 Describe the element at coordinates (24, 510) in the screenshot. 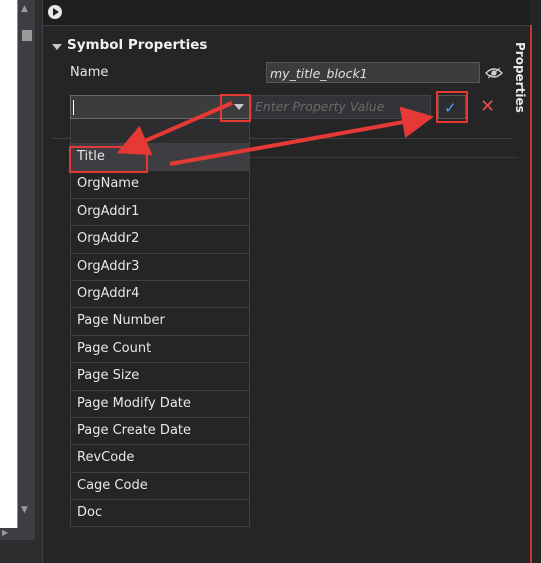

I see `scroll-down-icon: ▼` at that location.